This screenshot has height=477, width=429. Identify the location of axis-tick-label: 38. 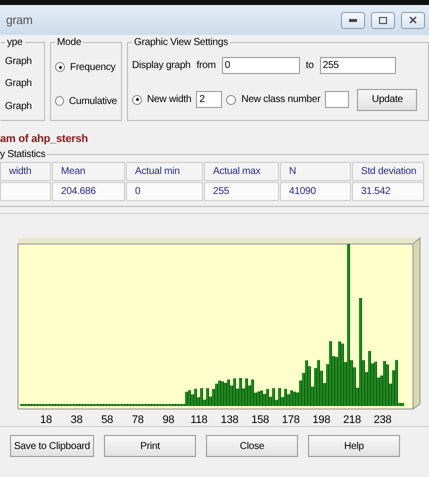
(76, 420).